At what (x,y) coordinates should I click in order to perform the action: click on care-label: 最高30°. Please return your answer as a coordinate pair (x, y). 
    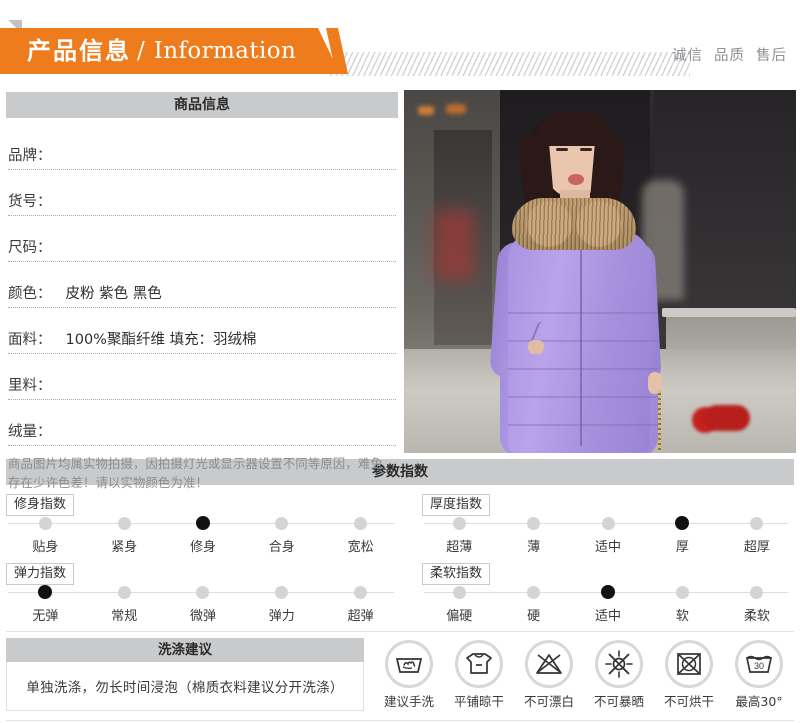
    Looking at the image, I should click on (759, 701).